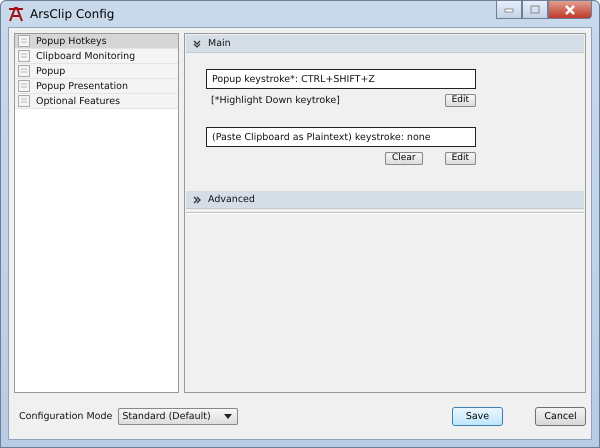  I want to click on chevron-down-icon, so click(197, 43).